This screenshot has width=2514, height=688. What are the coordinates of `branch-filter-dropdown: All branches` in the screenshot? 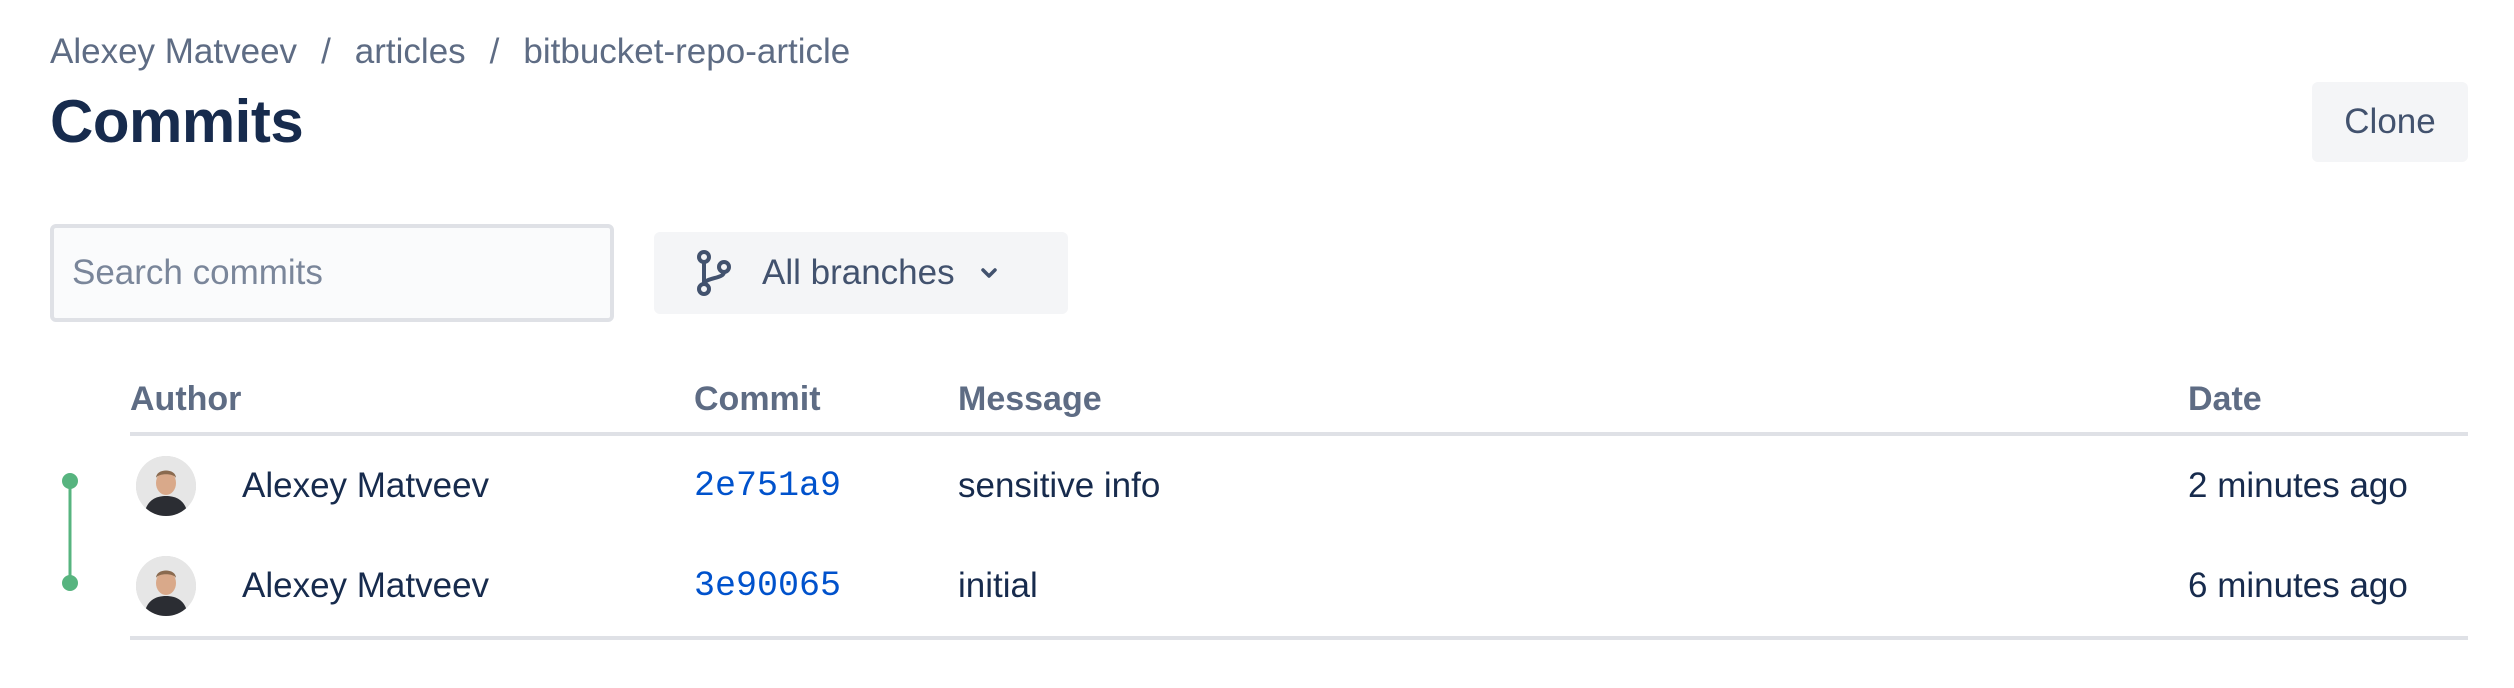 It's located at (861, 273).